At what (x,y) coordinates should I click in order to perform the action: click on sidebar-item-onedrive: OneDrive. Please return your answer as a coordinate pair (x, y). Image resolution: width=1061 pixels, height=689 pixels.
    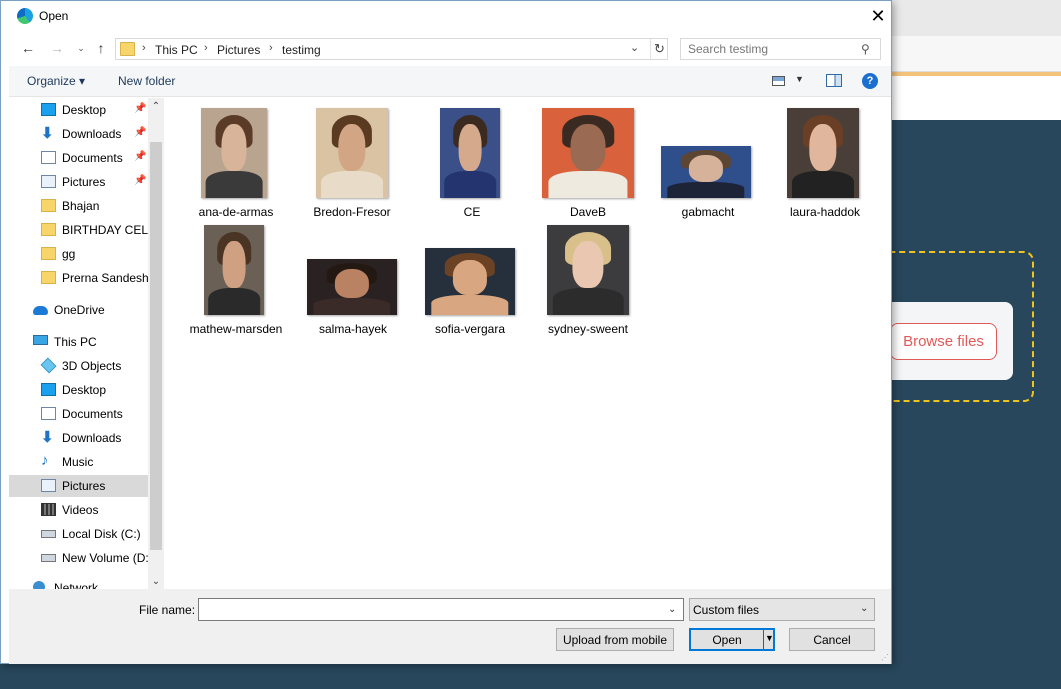
    Looking at the image, I should click on (78, 310).